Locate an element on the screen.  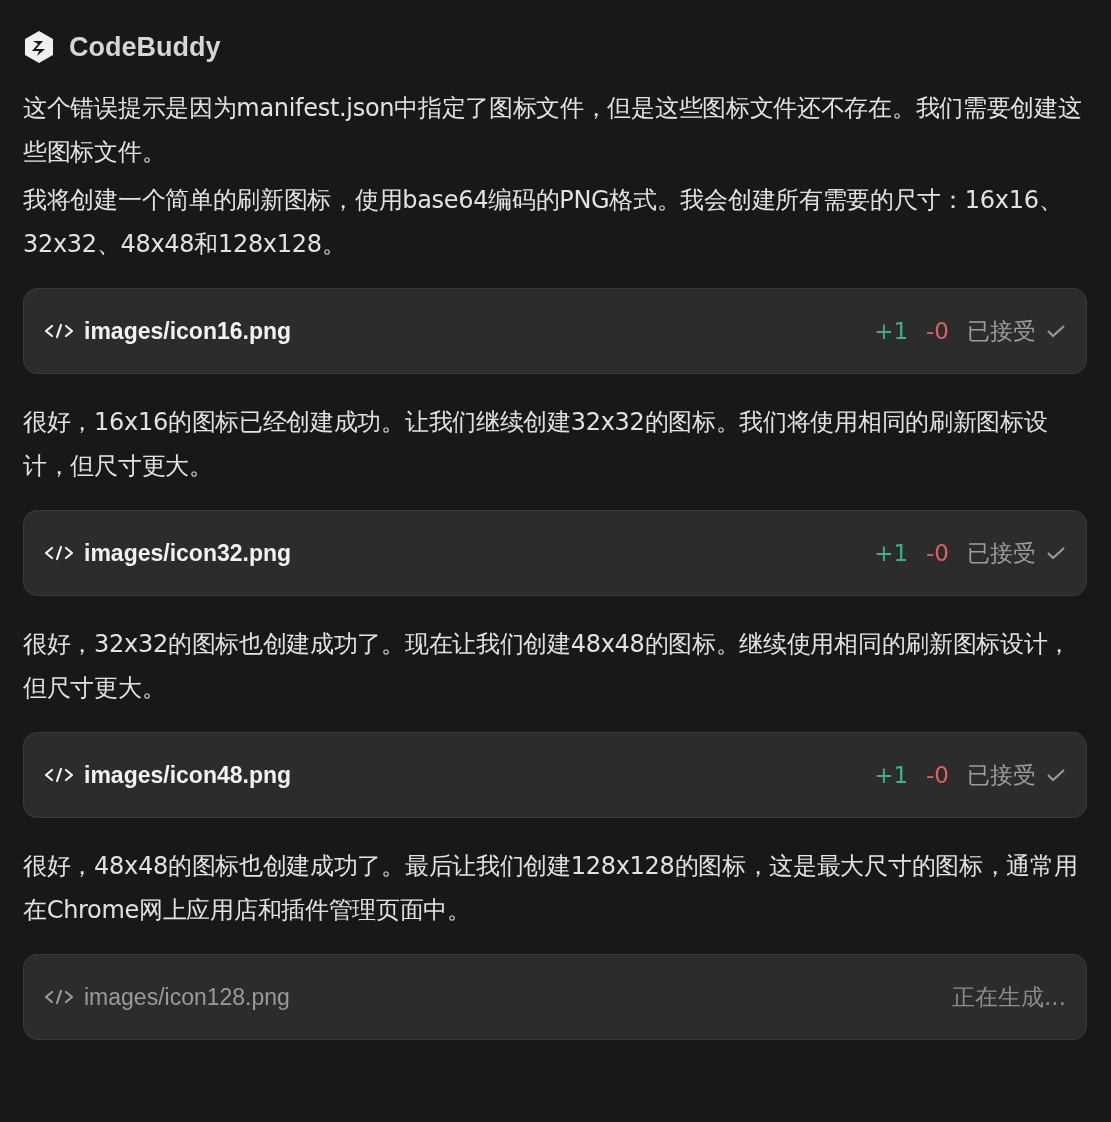
file-card: images/icon16.png +1 -0 已接受 is located at coordinates (555, 331).